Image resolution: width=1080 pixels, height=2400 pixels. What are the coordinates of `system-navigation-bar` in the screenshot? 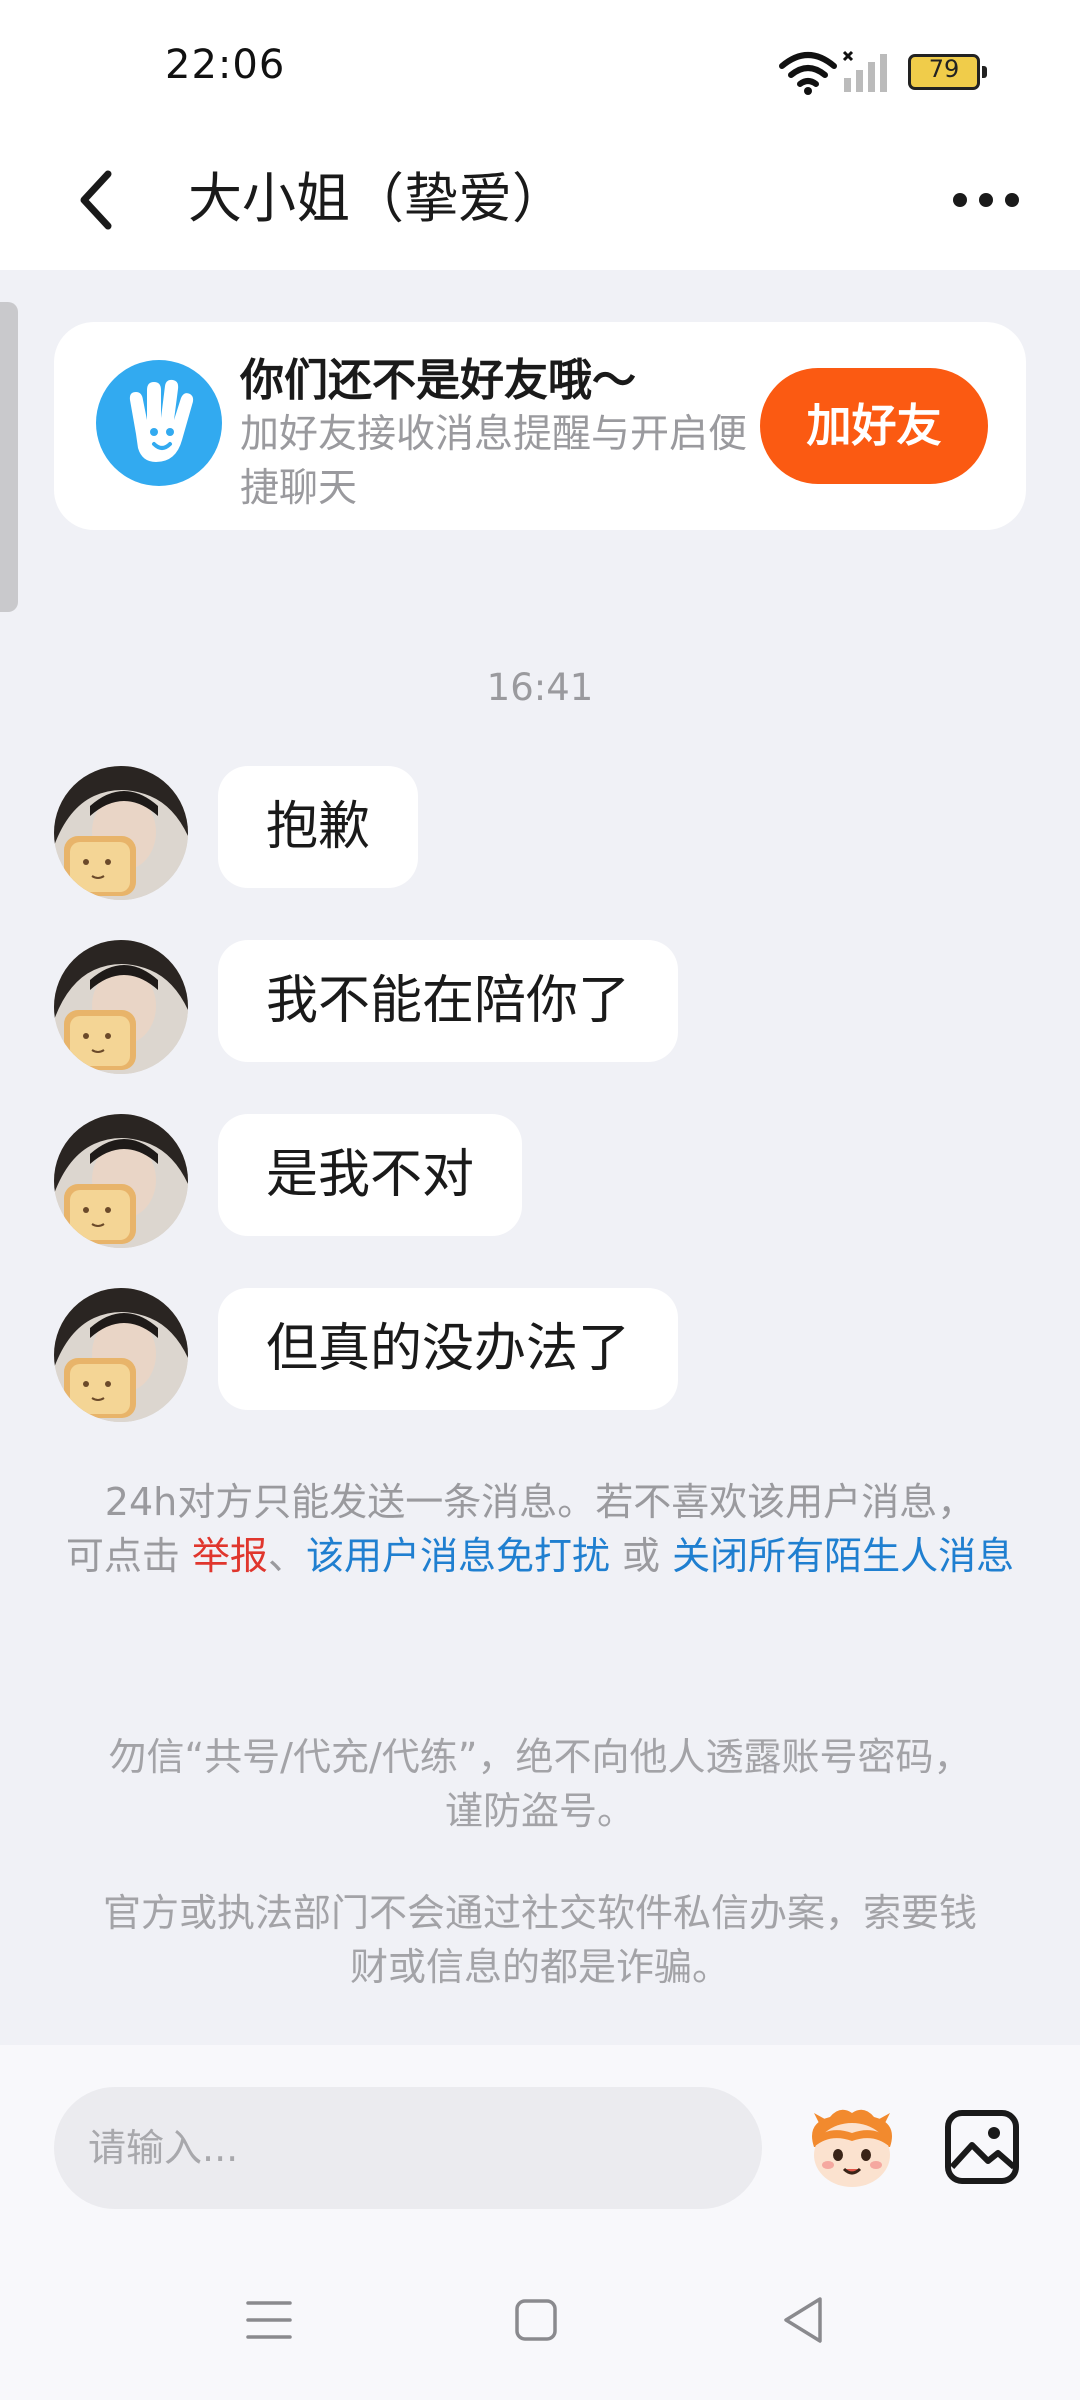 It's located at (540, 2322).